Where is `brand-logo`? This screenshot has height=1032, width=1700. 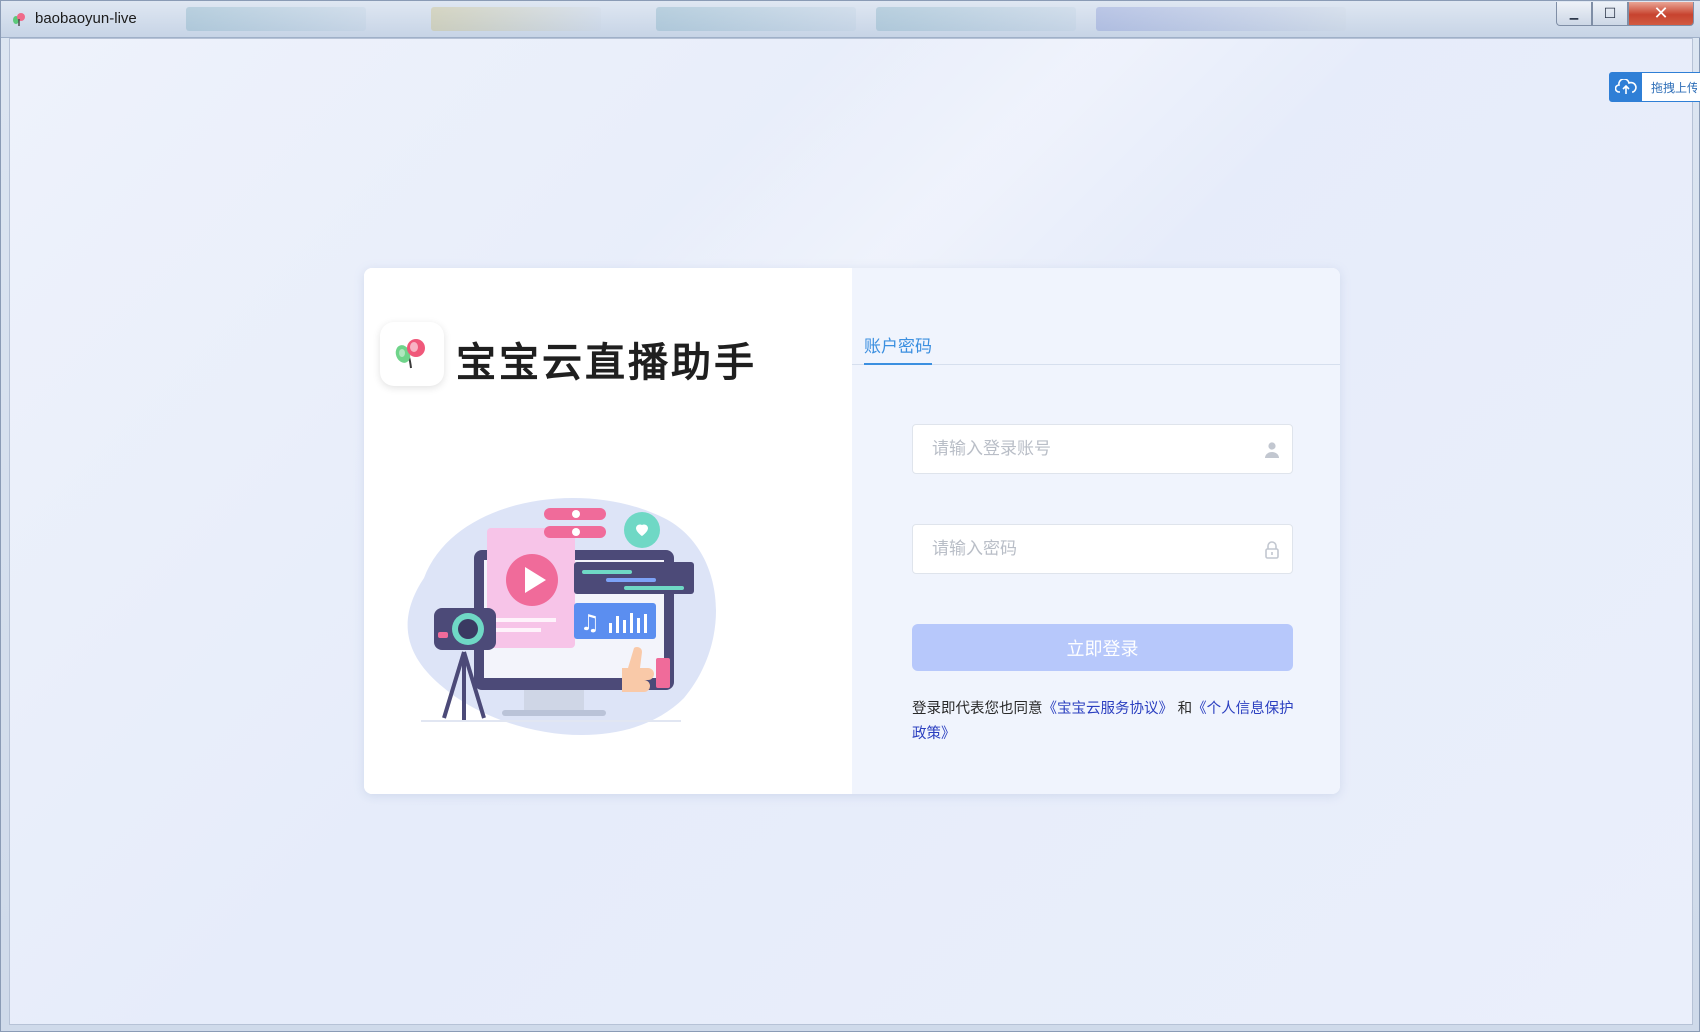 brand-logo is located at coordinates (412, 354).